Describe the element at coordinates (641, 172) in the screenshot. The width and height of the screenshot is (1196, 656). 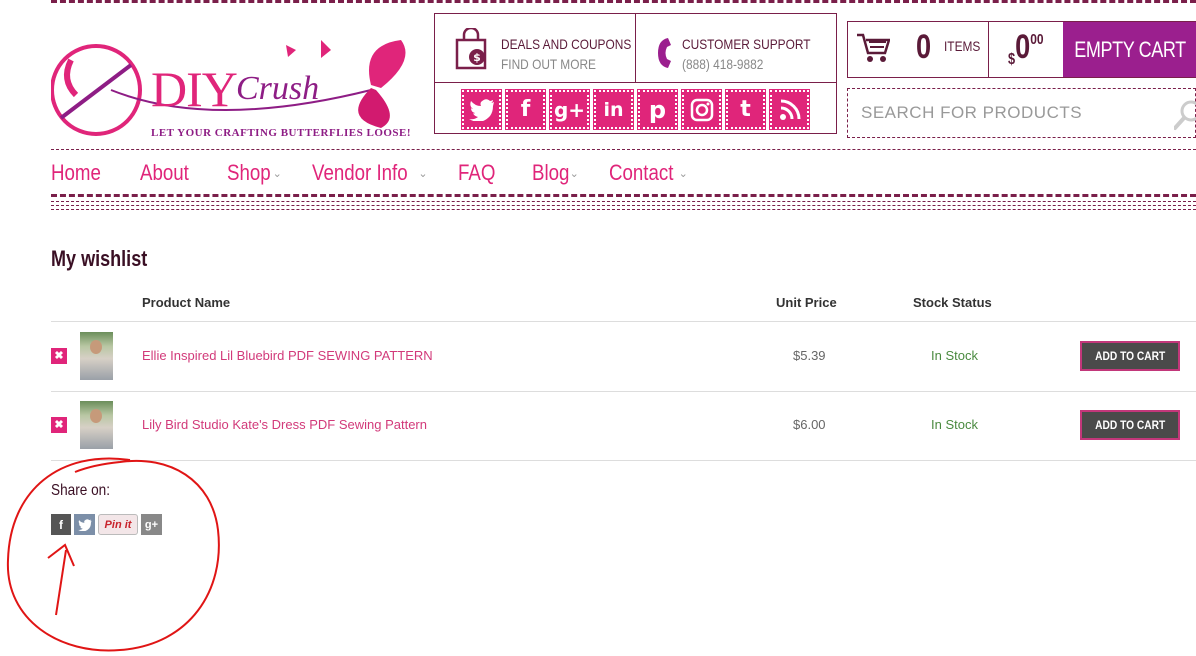
I see `nav-contact-label: Contact` at that location.